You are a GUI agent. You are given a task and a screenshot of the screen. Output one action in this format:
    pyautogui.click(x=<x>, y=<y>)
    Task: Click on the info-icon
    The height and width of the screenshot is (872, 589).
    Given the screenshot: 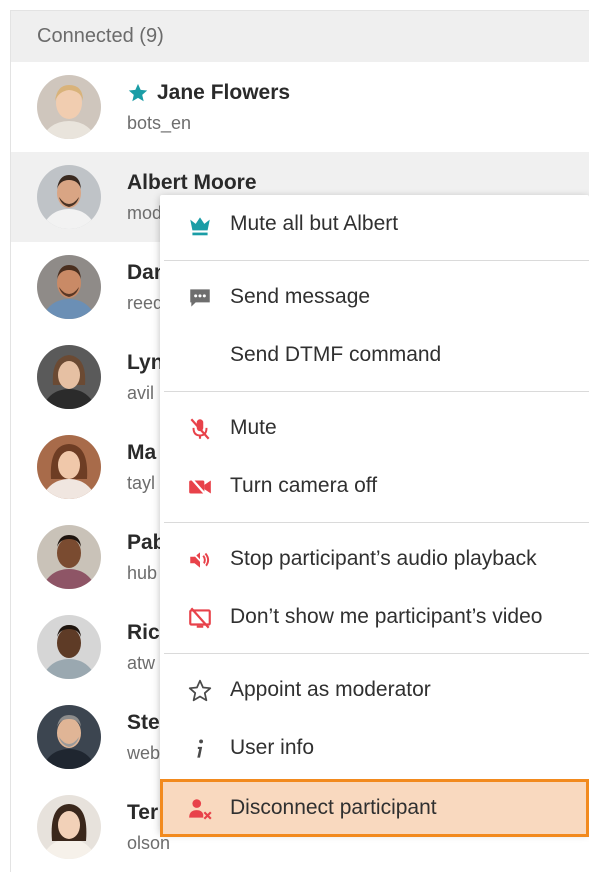 What is the action you would take?
    pyautogui.click(x=200, y=749)
    